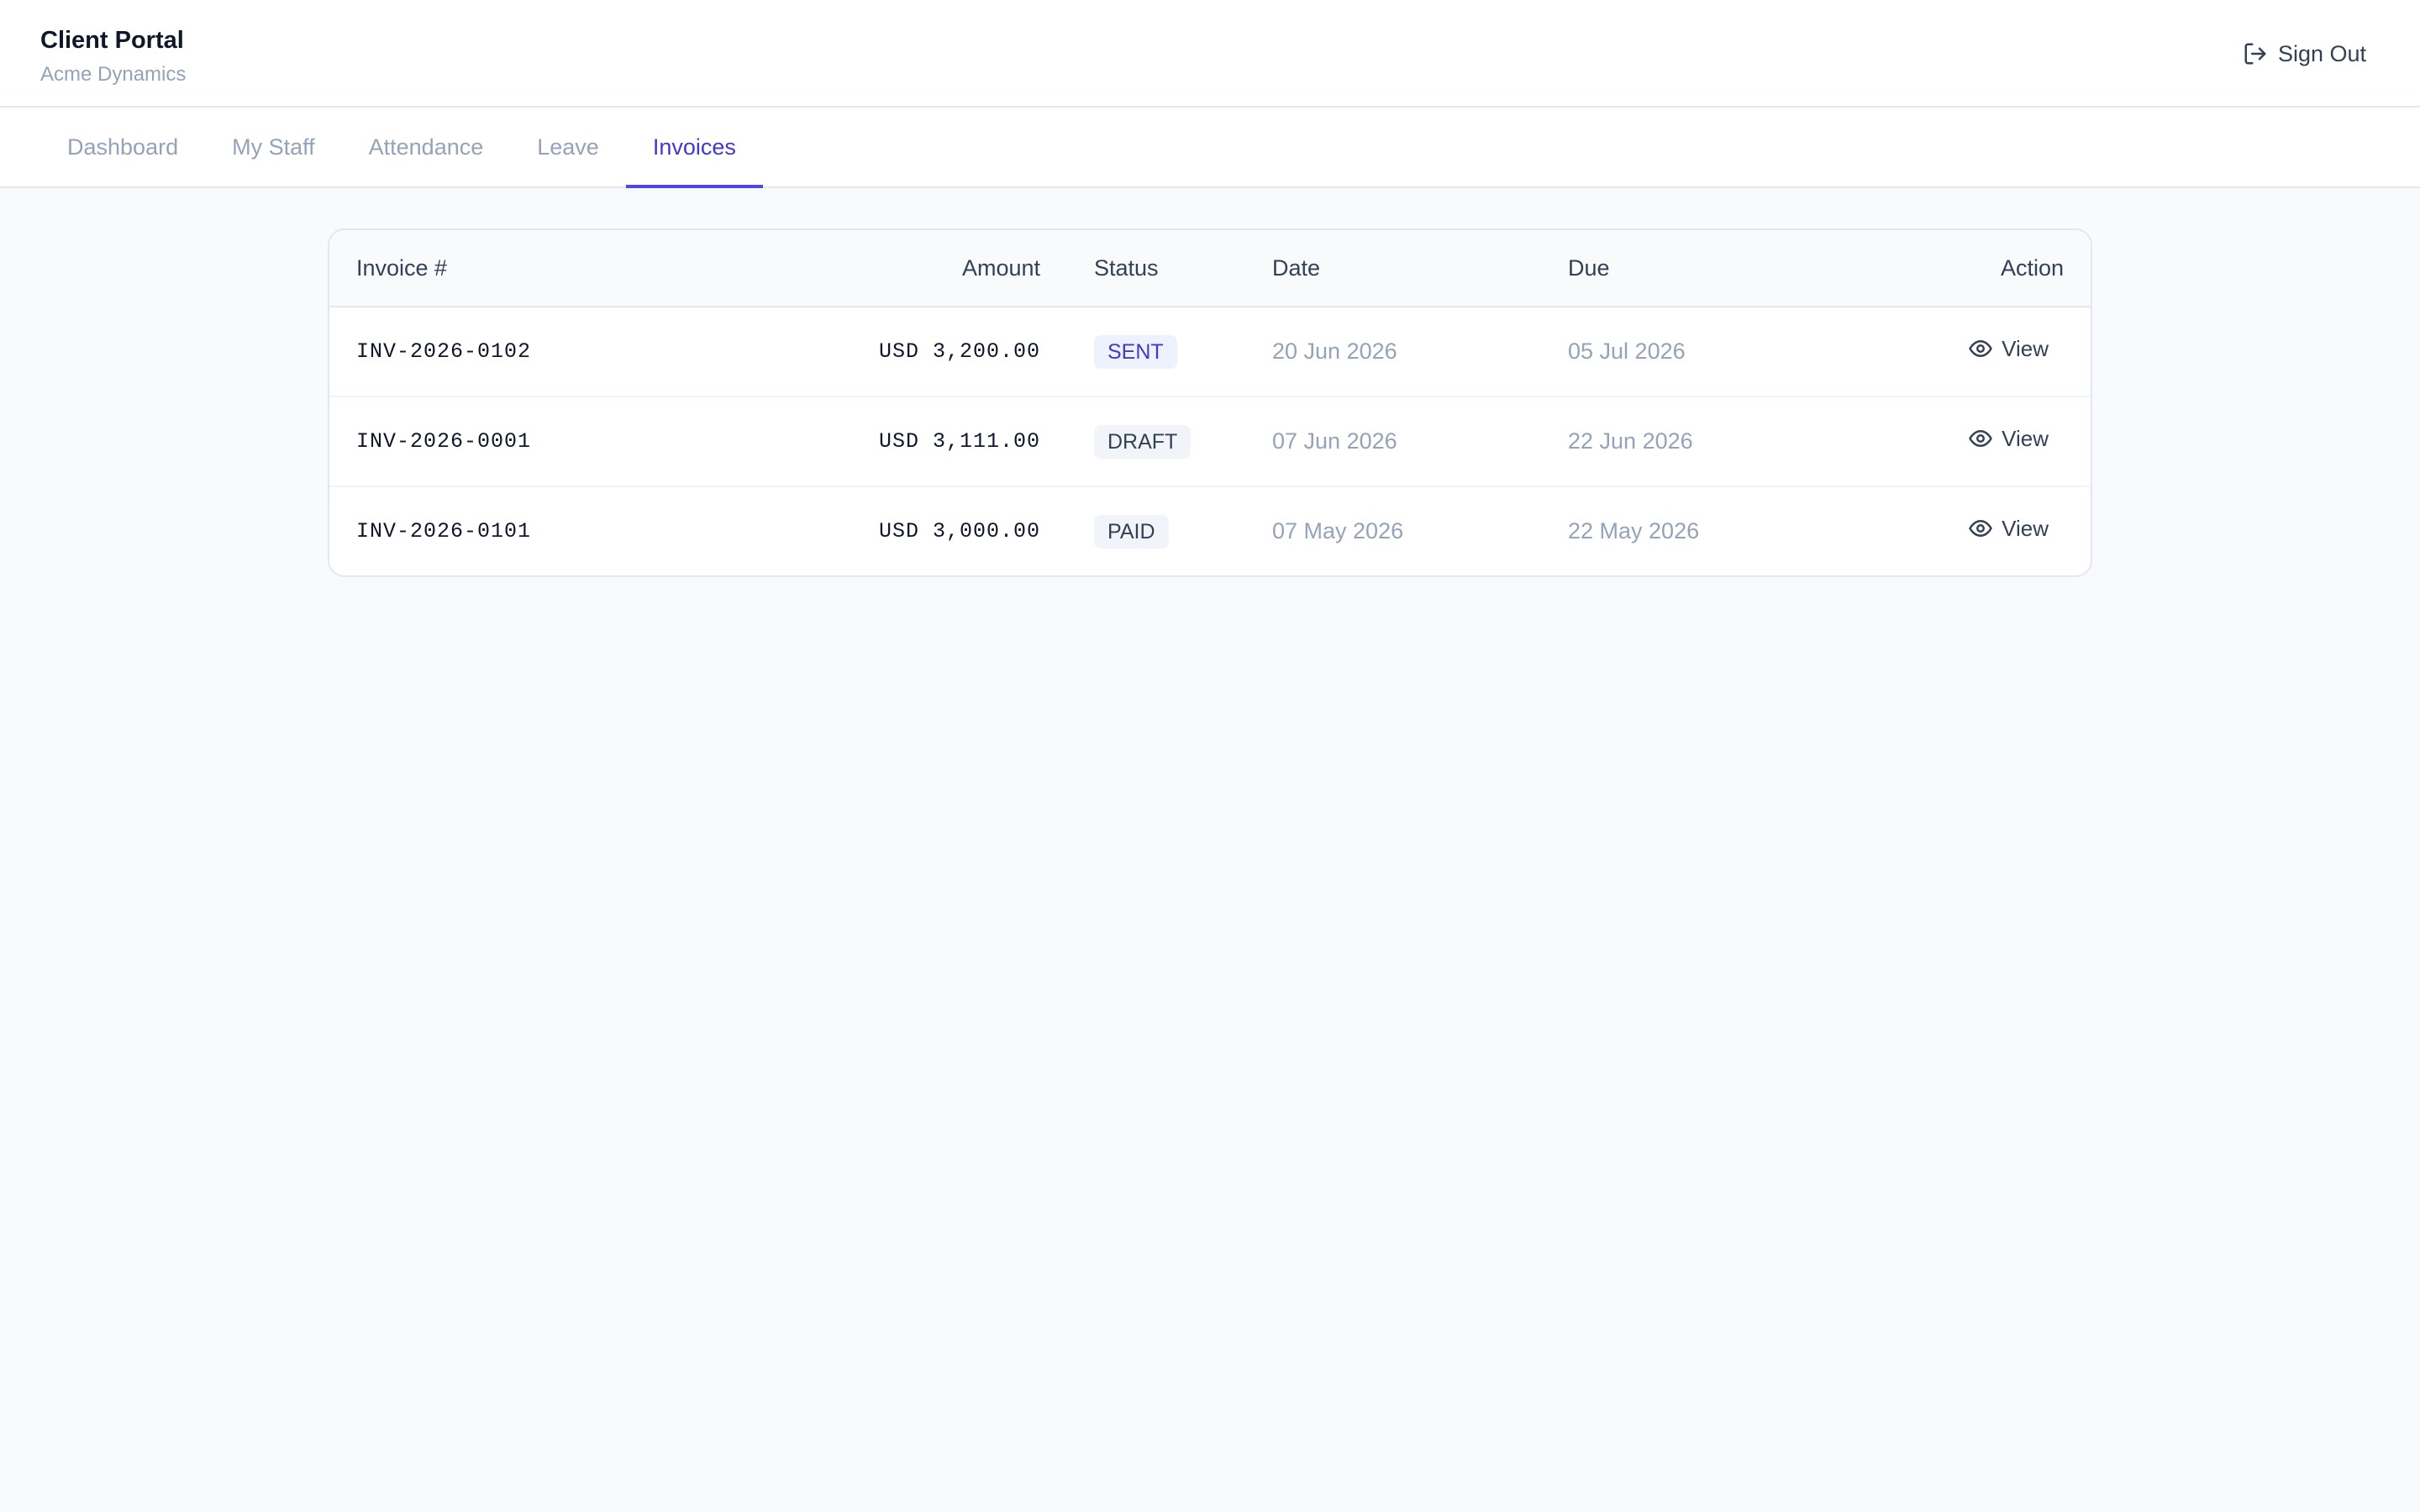 Image resolution: width=2420 pixels, height=1512 pixels. Describe the element at coordinates (1143, 441) in the screenshot. I see `status-badge: DRAFT` at that location.